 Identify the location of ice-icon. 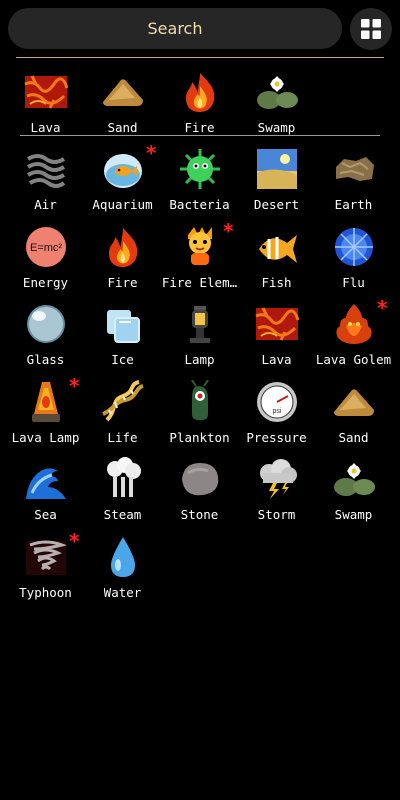
(123, 324).